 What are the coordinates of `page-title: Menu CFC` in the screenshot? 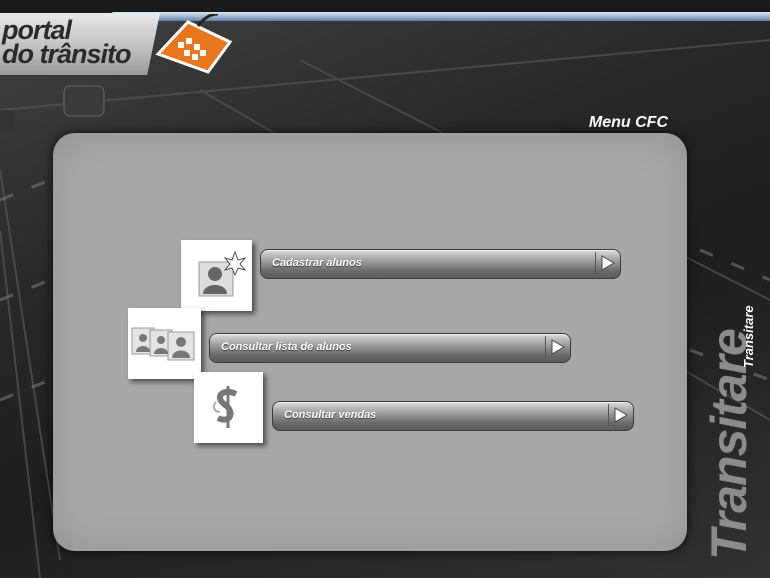 It's located at (628, 122).